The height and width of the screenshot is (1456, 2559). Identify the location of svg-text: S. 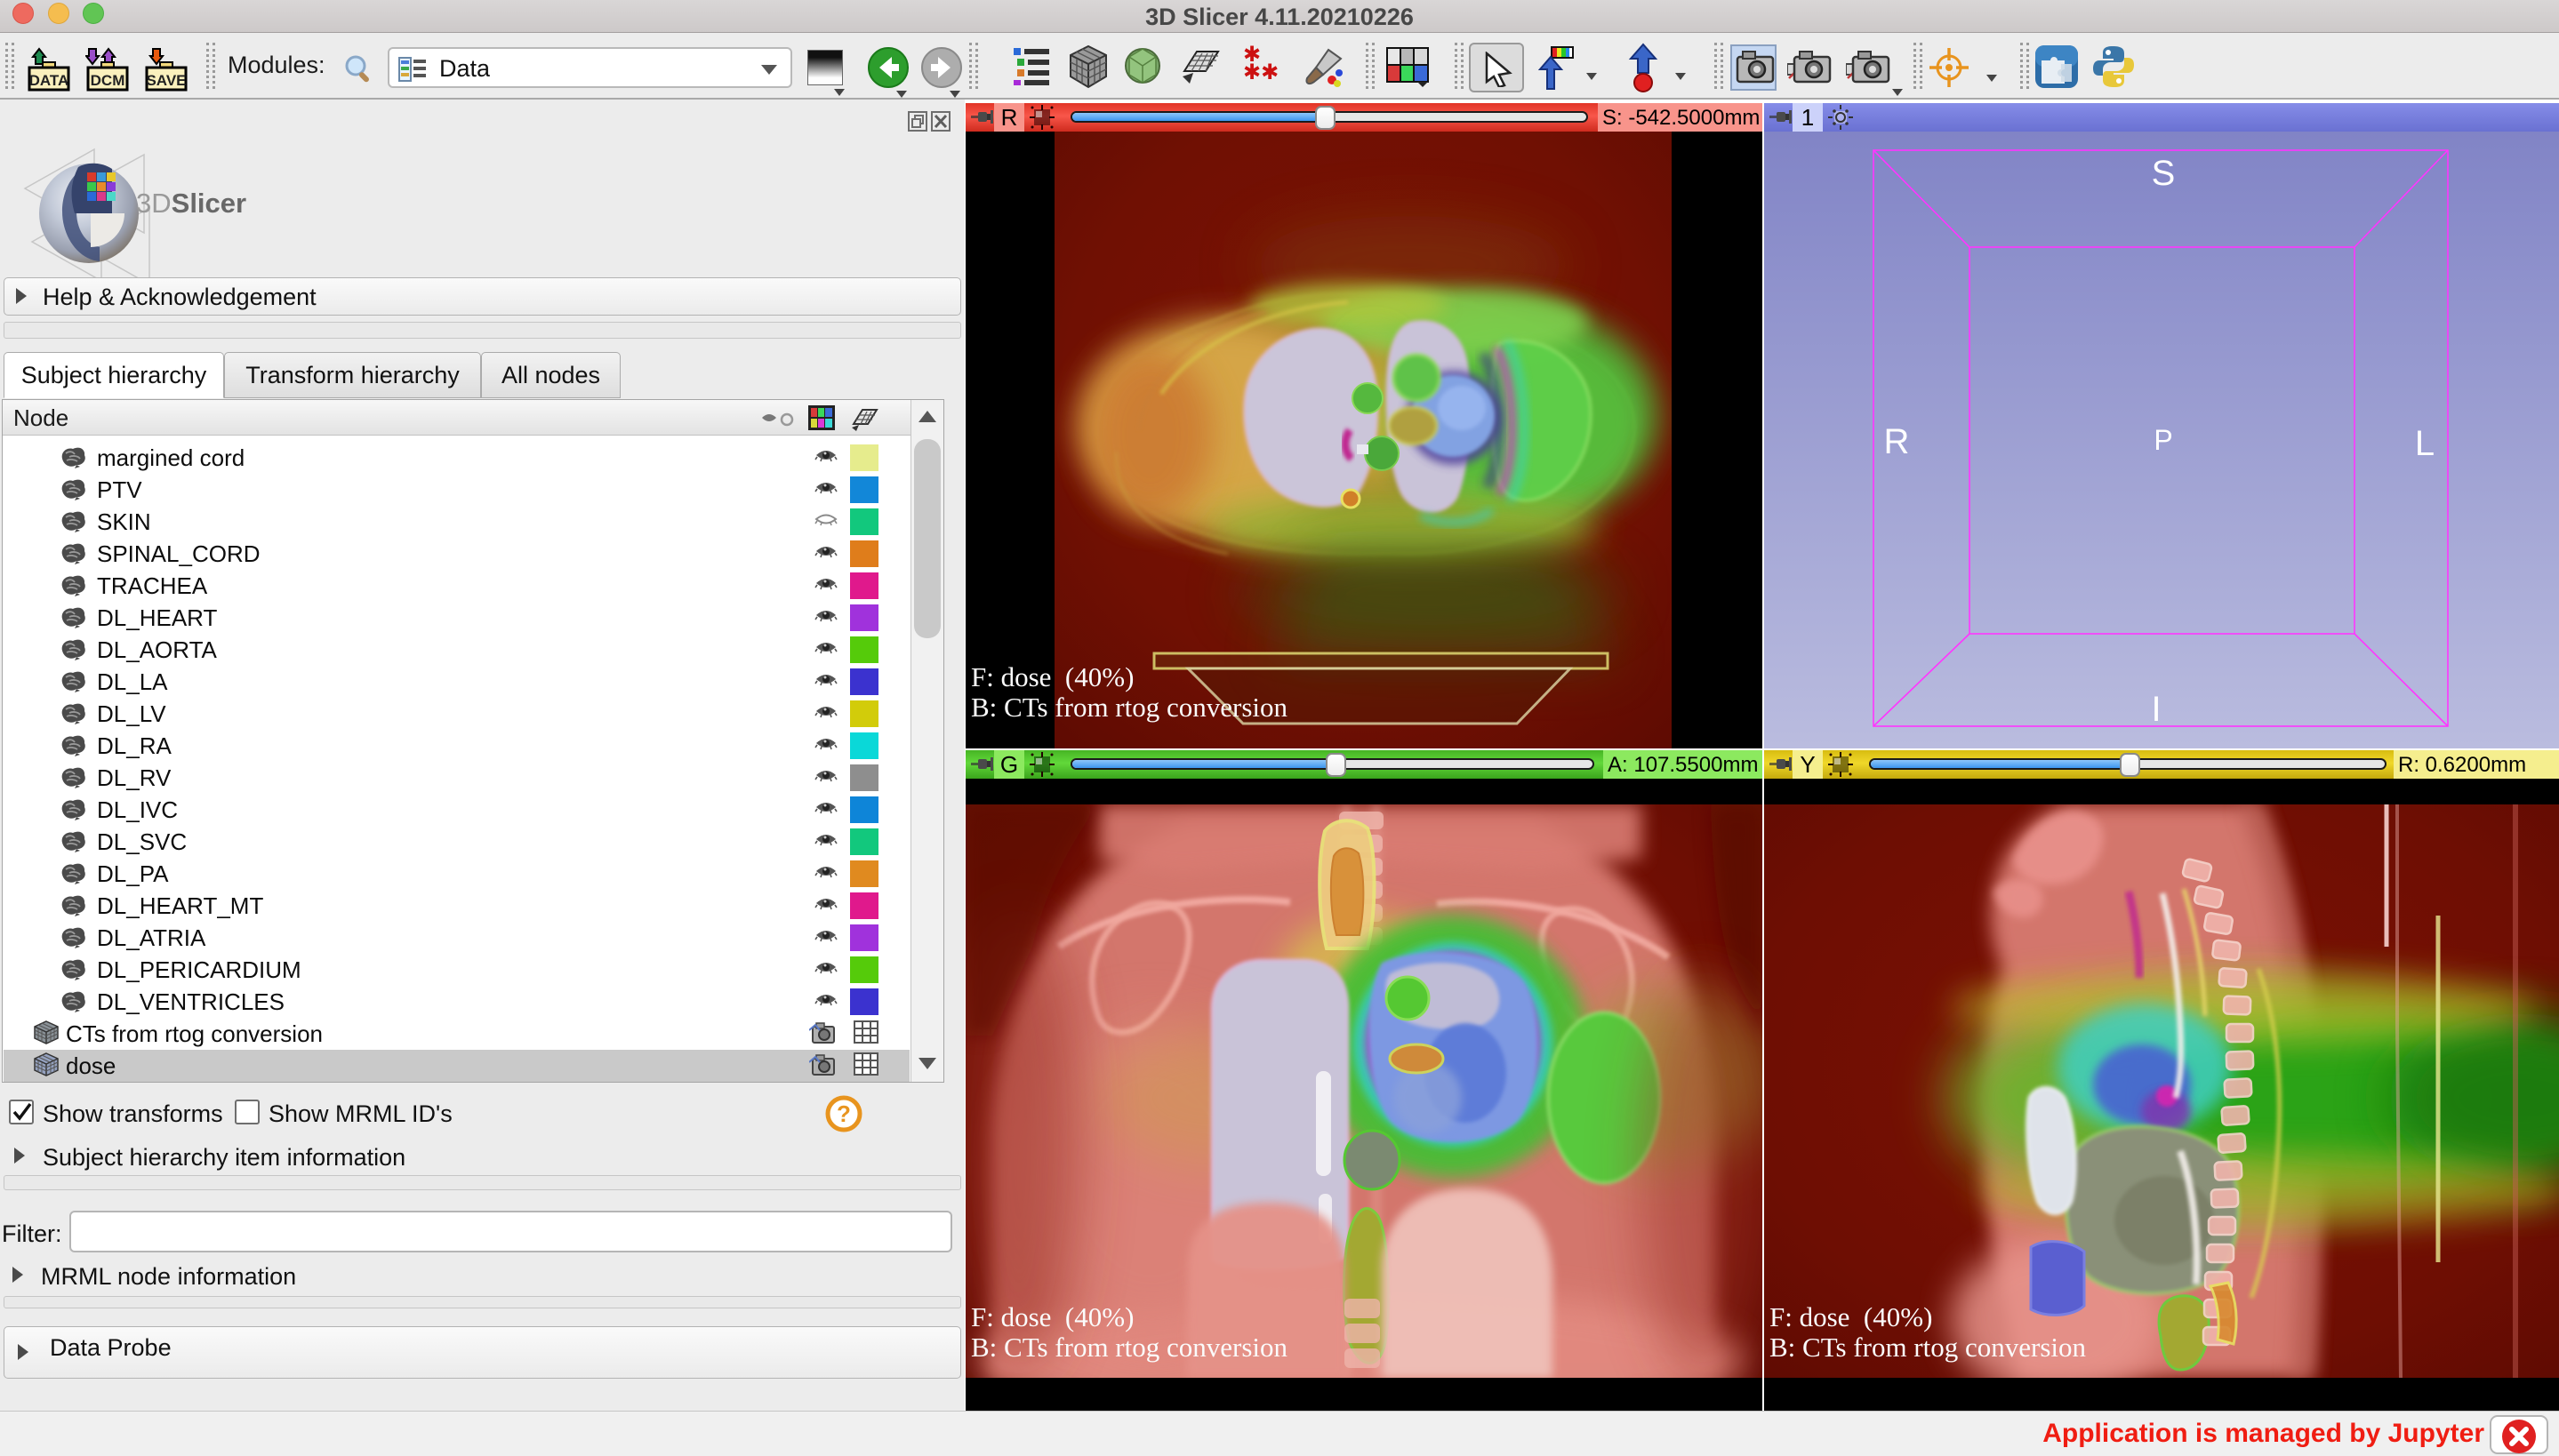
(2164, 173).